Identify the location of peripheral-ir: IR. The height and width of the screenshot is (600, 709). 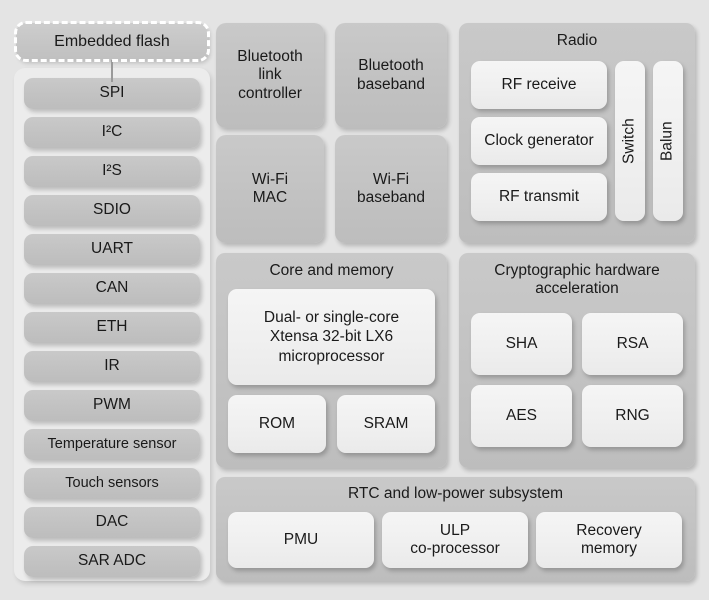
(112, 366).